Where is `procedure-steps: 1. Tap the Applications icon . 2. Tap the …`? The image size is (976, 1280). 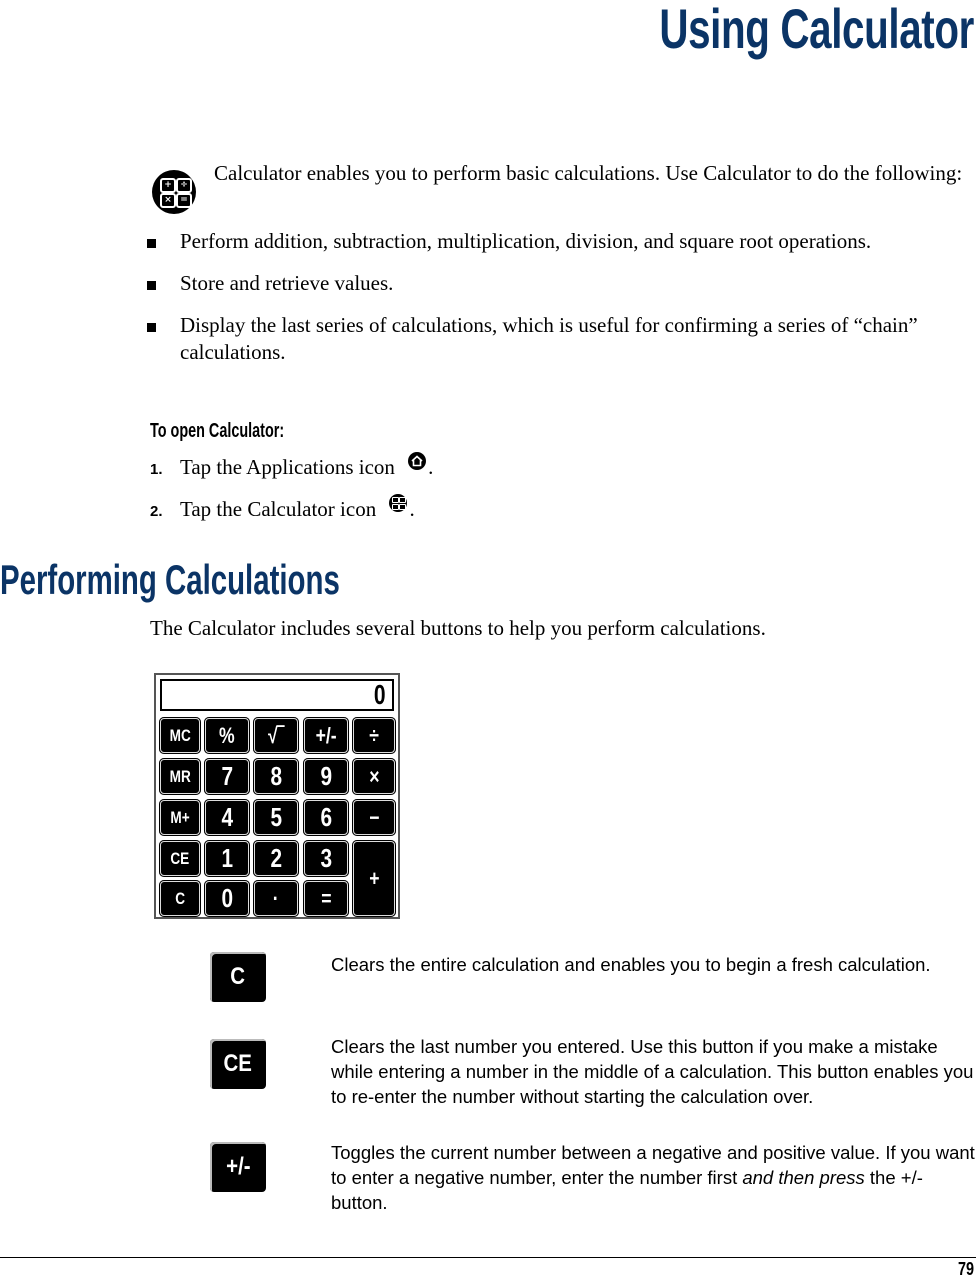 procedure-steps: 1. Tap the Applications icon . 2. Tap the … is located at coordinates (291, 494).